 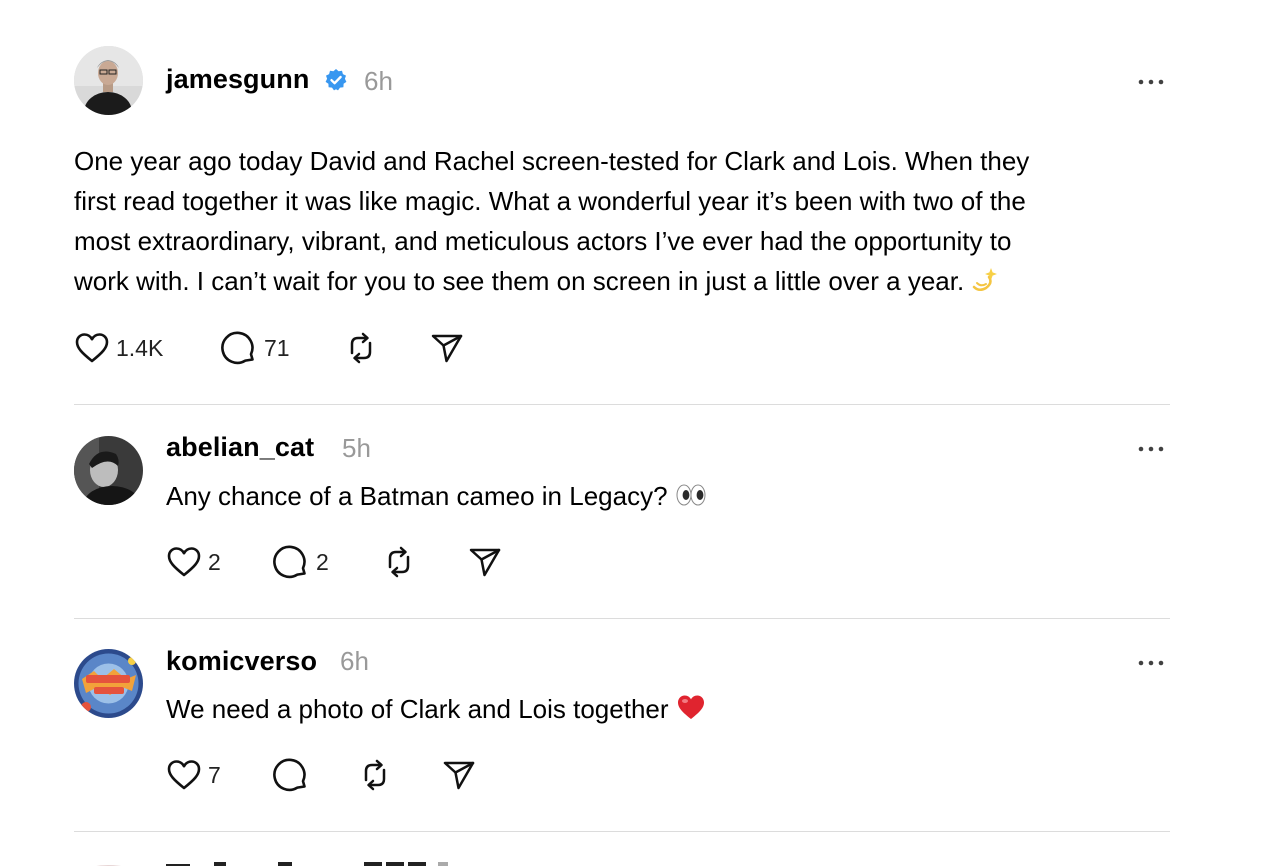 I want to click on reply-button: 2, so click(x=300, y=562).